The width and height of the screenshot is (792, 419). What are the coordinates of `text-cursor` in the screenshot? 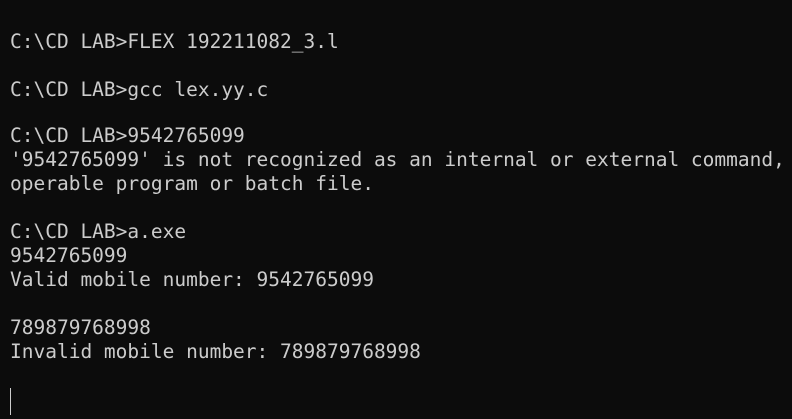 It's located at (10, 401).